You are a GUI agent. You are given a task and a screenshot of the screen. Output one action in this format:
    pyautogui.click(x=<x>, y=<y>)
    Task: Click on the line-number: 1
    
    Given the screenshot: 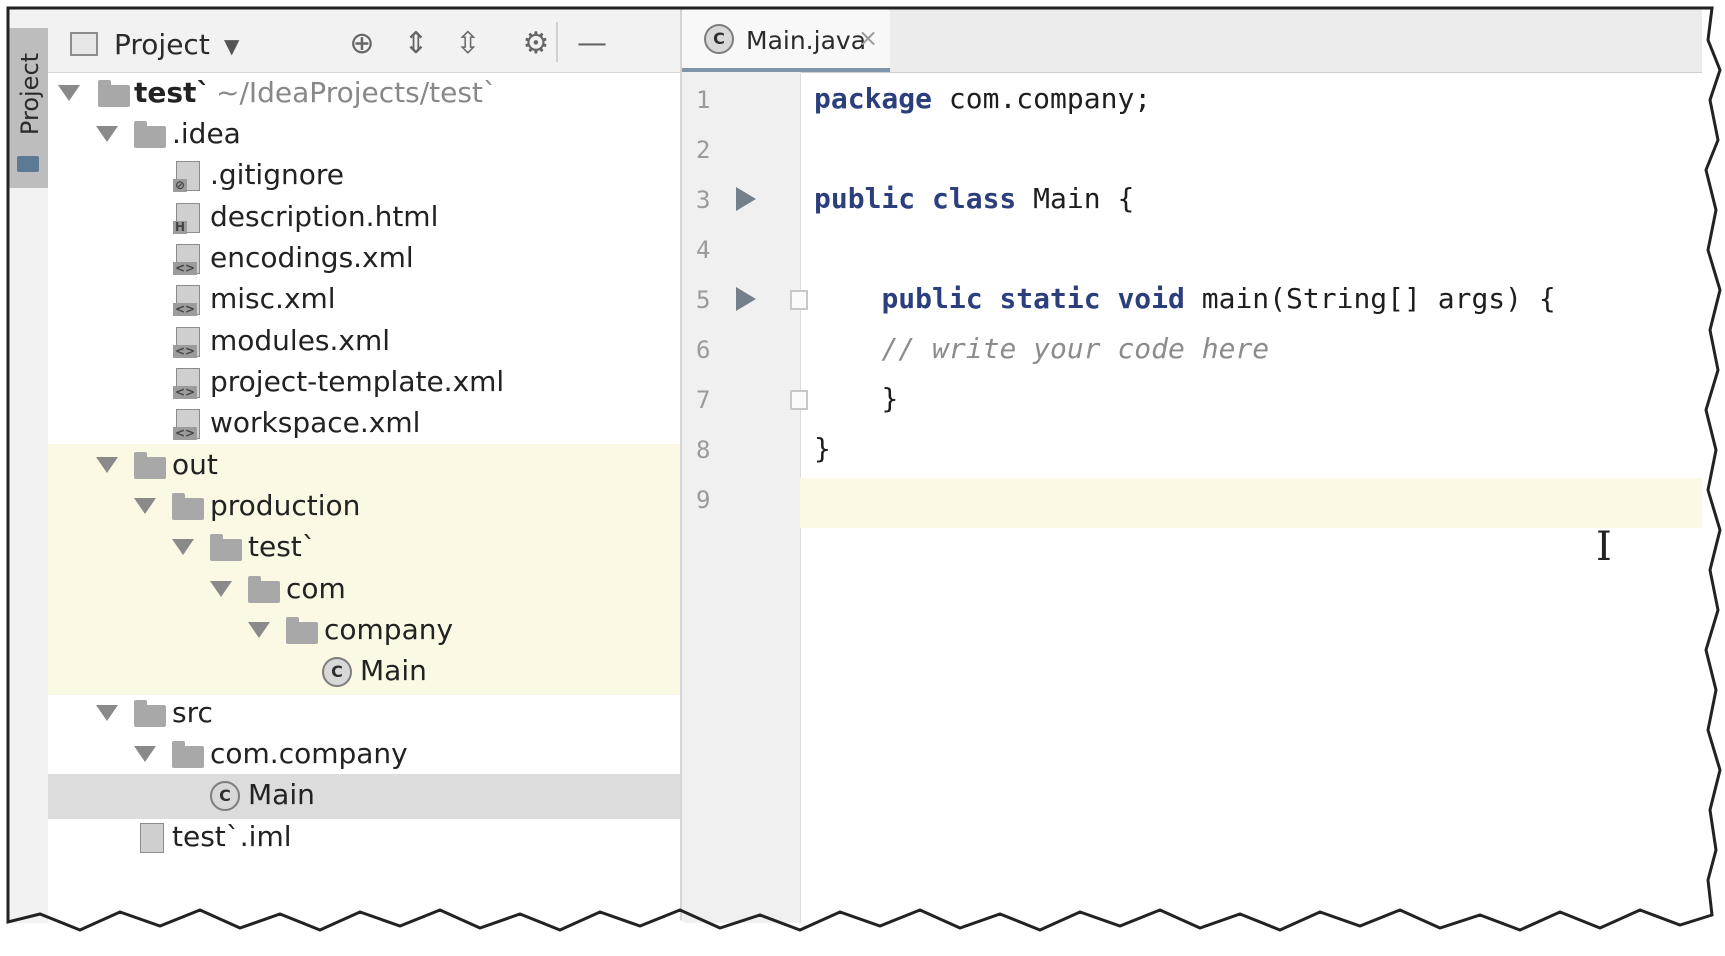 What is the action you would take?
    pyautogui.click(x=703, y=100)
    